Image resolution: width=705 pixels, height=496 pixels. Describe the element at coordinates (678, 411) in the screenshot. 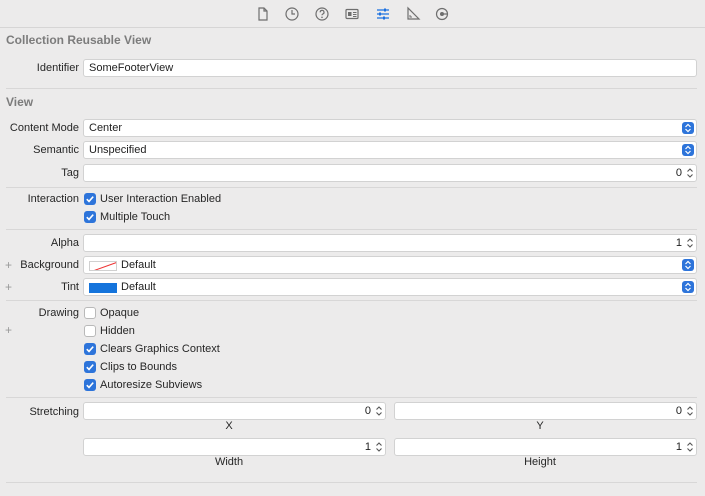

I see `stretching-y-value: 0` at that location.